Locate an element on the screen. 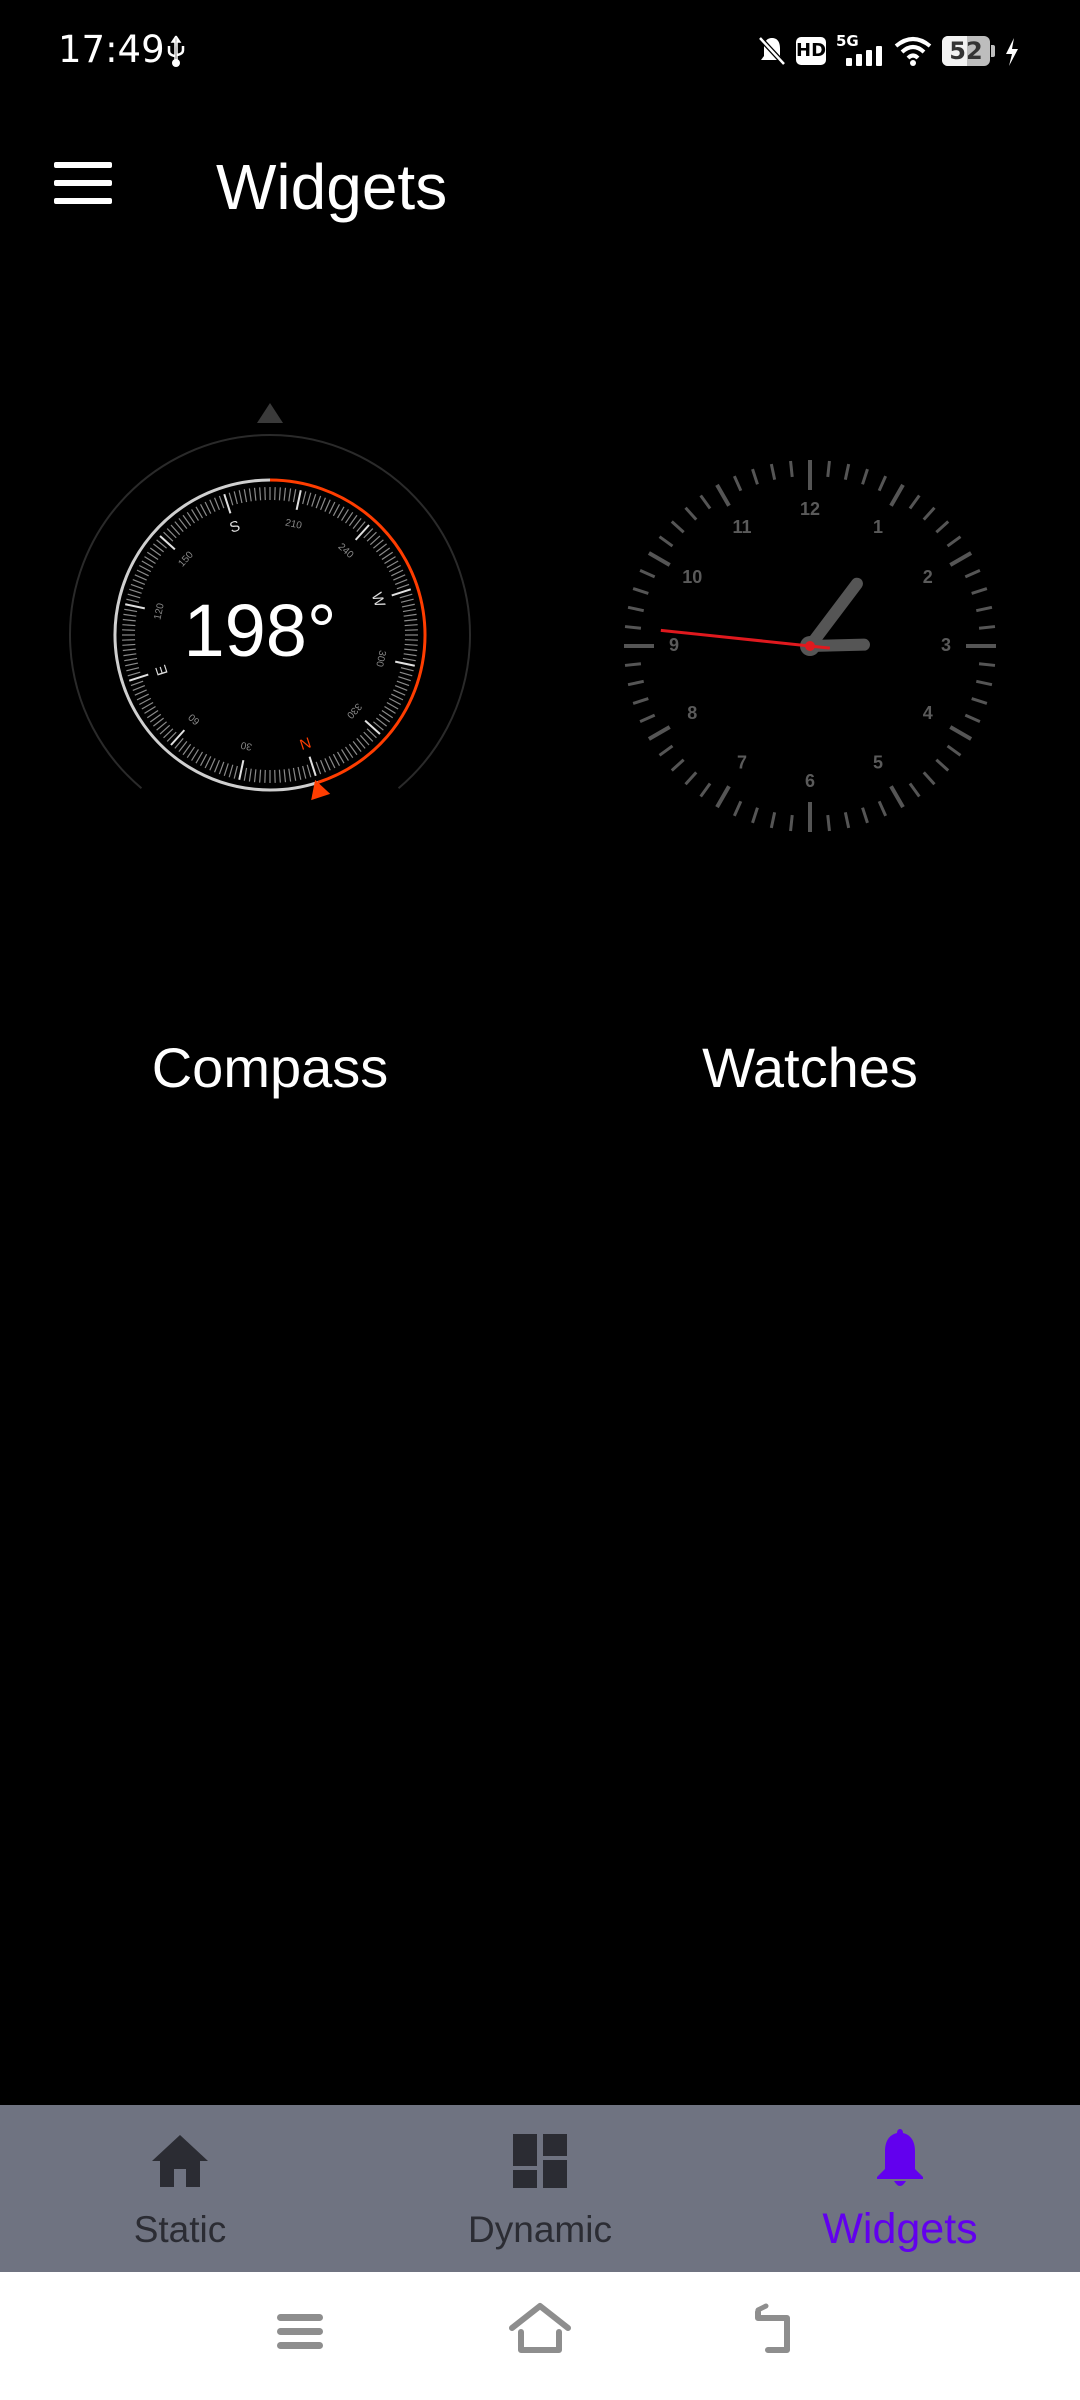 The height and width of the screenshot is (2400, 1080). back-icon is located at coordinates (780, 2337).